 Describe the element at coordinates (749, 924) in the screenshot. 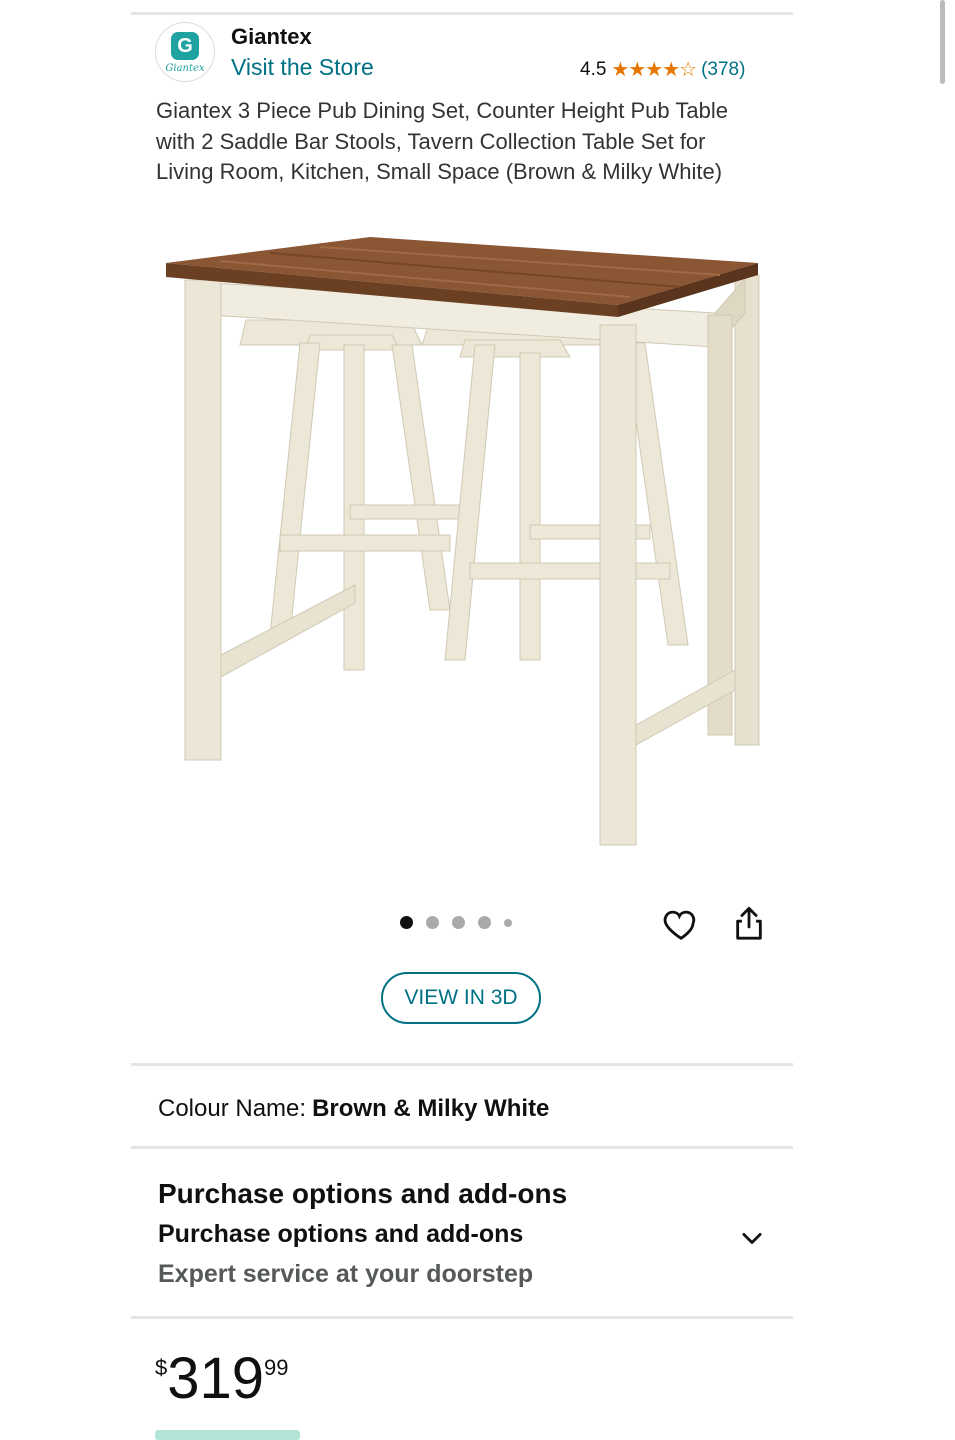

I see `share-icon` at that location.